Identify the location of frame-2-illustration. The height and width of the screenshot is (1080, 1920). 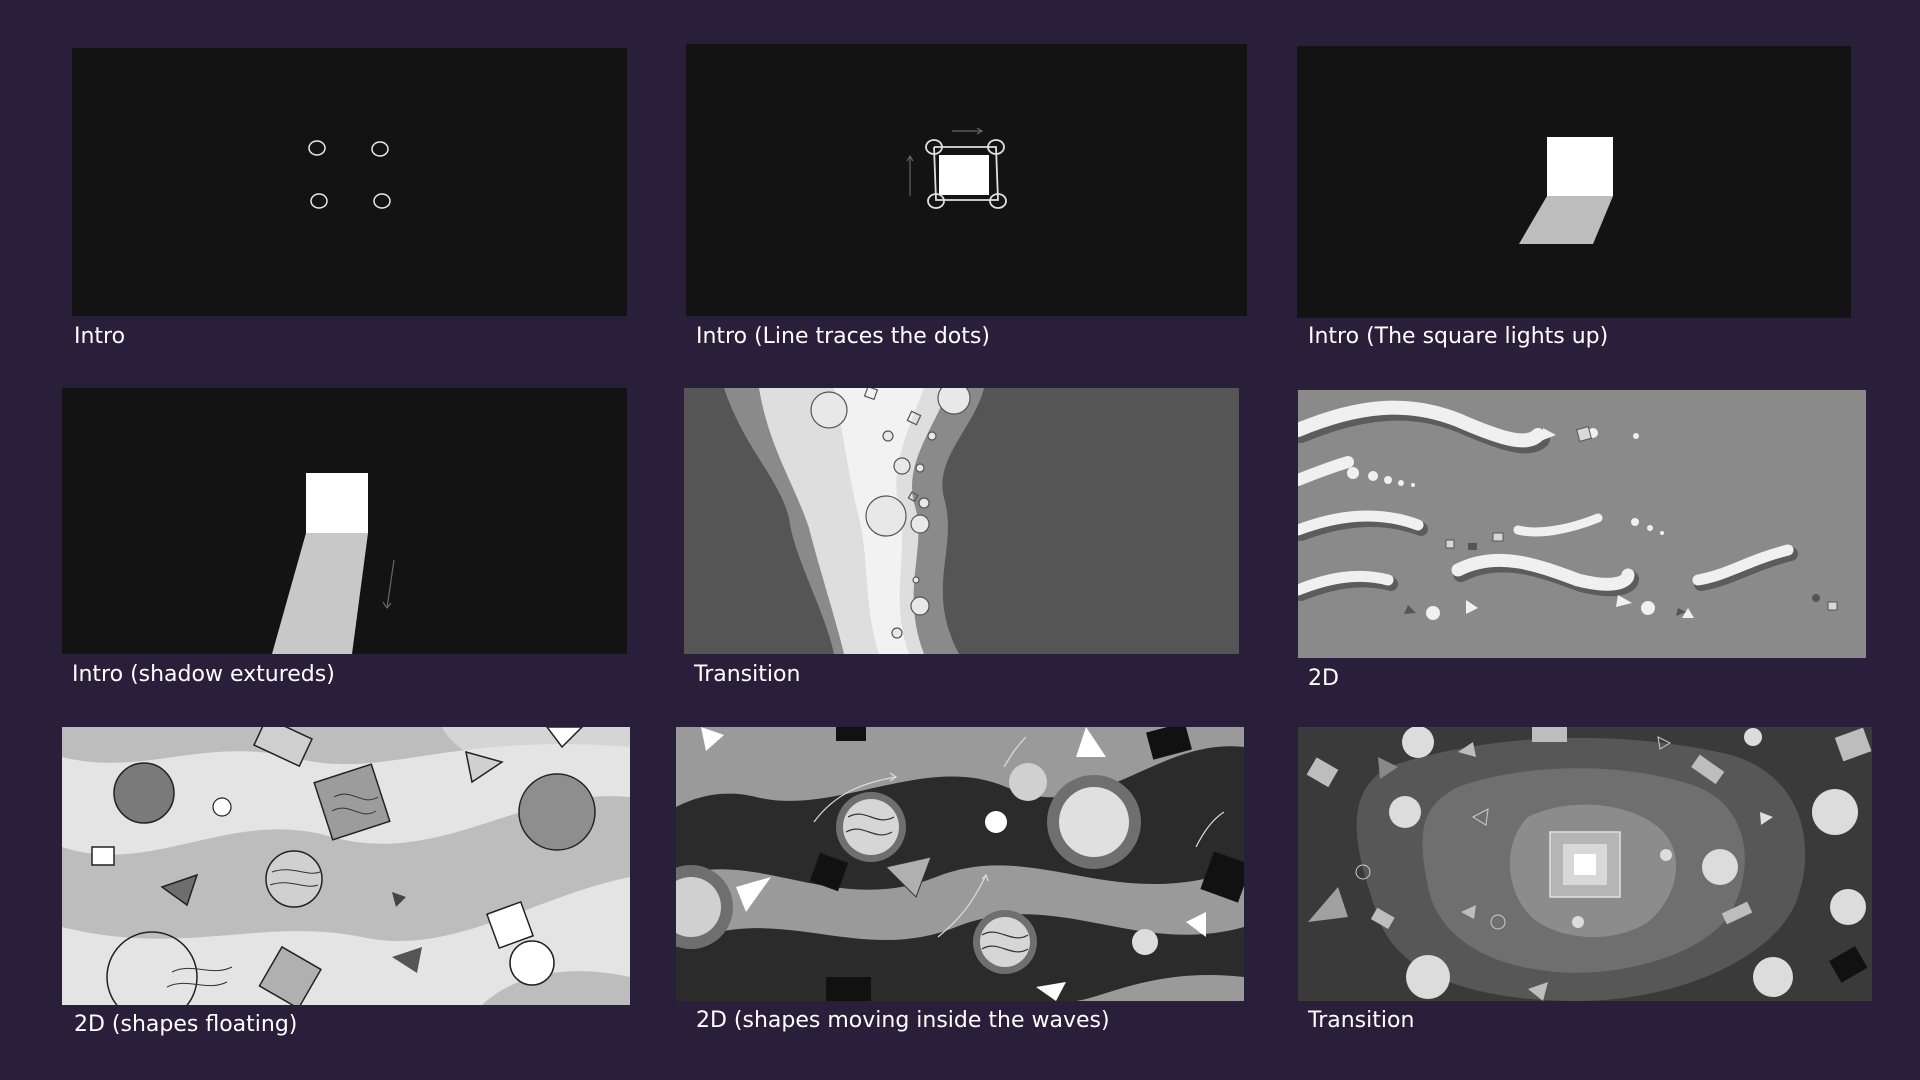
(966, 180).